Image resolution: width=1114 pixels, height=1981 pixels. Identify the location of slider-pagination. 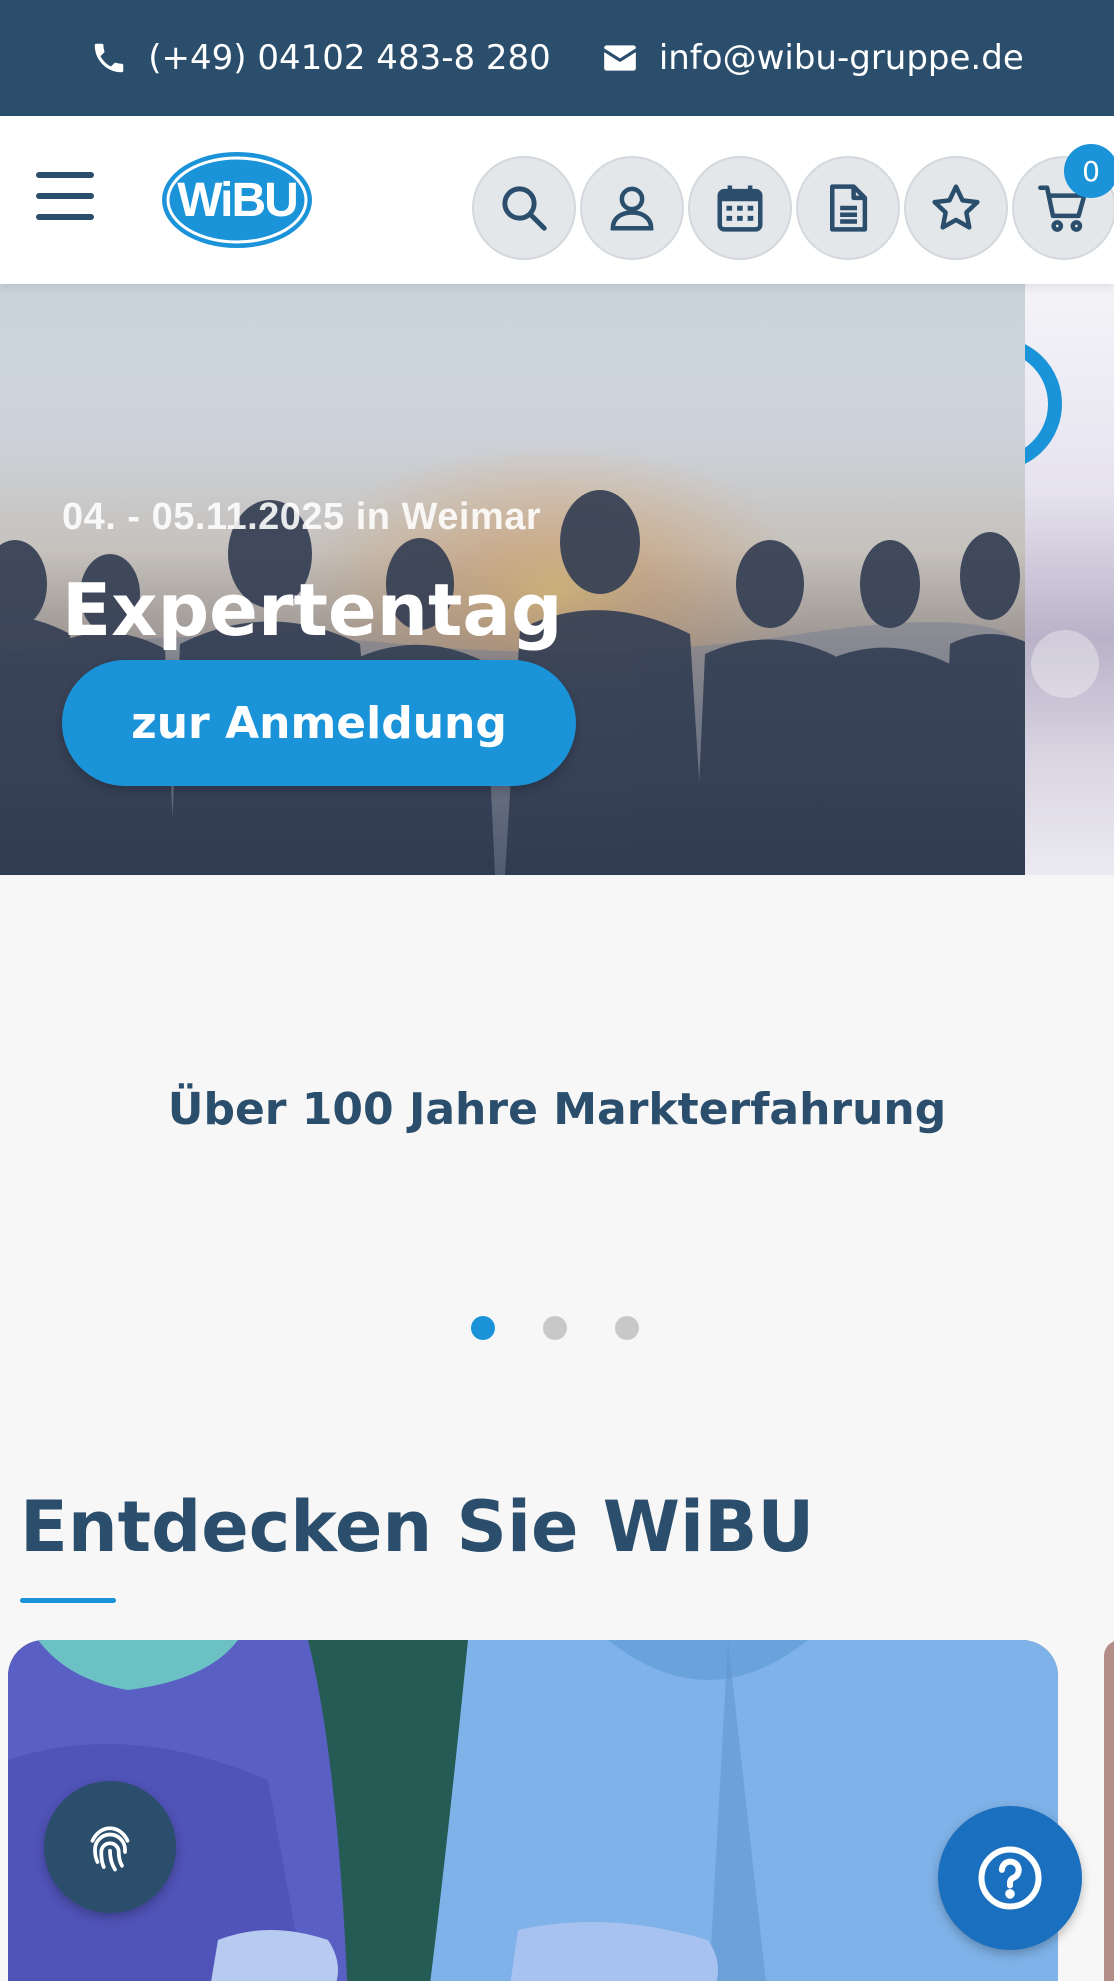
(555, 1328).